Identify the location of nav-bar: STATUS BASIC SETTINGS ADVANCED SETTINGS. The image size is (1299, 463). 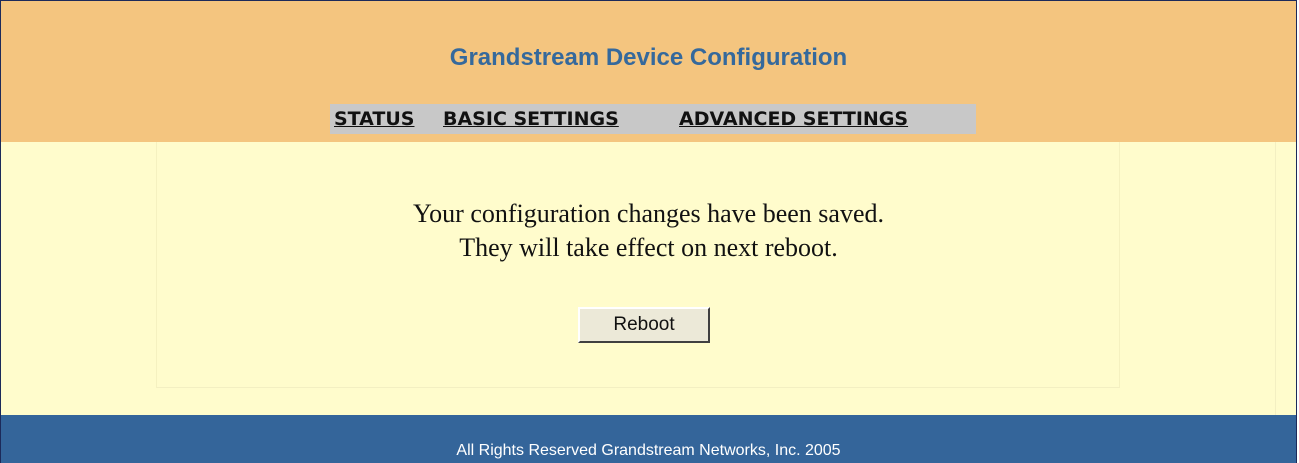
(653, 119).